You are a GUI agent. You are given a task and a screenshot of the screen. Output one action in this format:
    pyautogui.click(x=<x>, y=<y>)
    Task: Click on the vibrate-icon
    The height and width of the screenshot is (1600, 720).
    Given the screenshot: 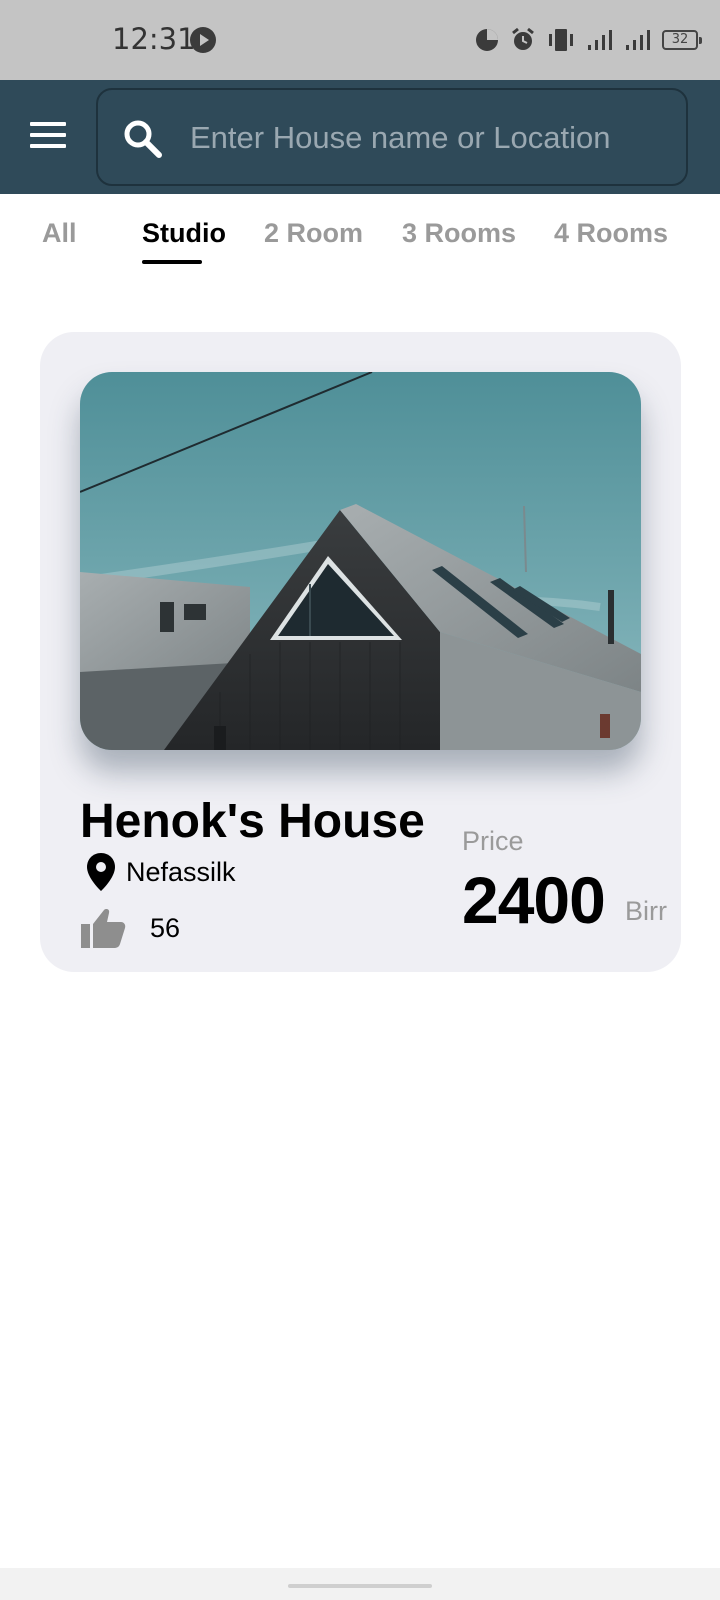 What is the action you would take?
    pyautogui.click(x=561, y=40)
    